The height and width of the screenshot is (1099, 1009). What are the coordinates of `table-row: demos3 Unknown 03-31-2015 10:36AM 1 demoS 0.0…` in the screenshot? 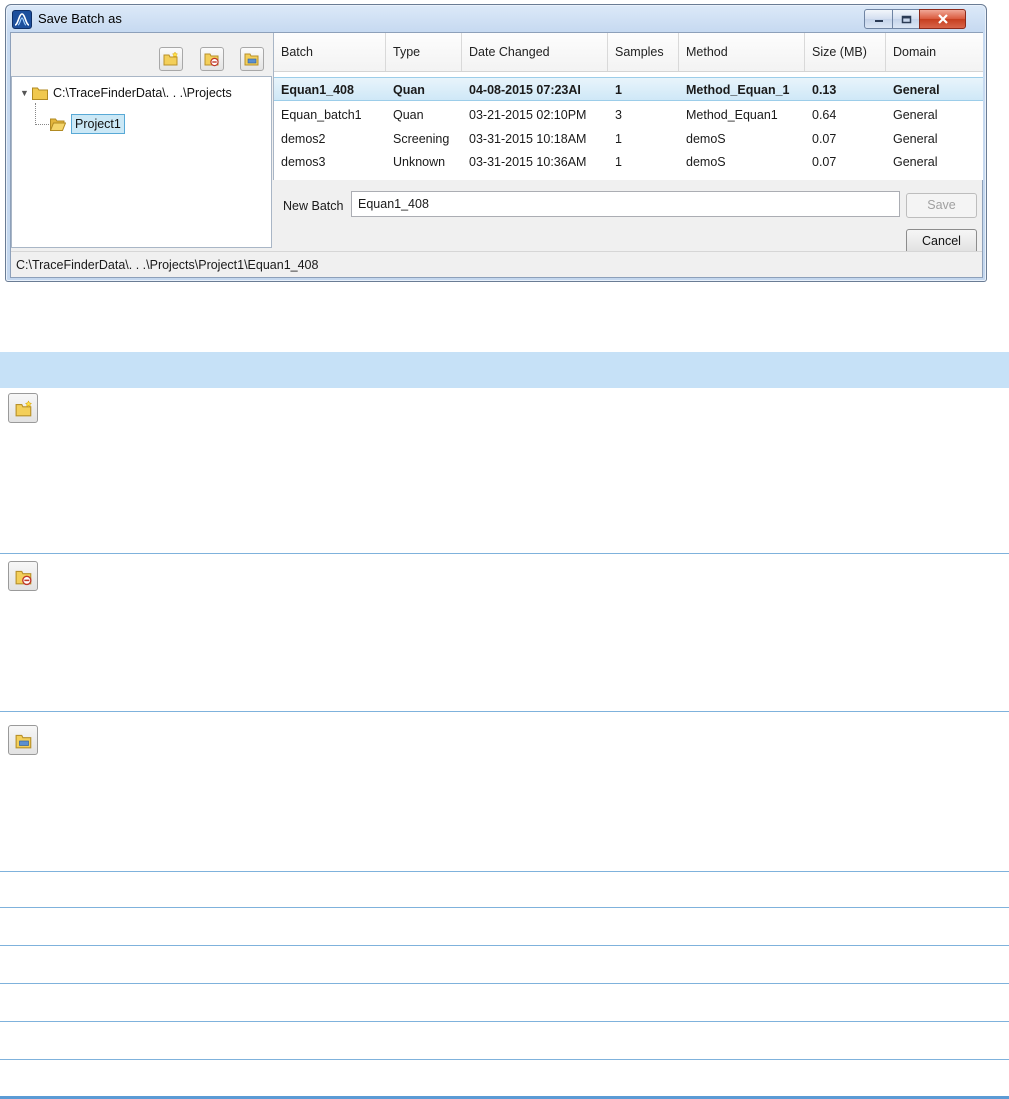 It's located at (628, 162).